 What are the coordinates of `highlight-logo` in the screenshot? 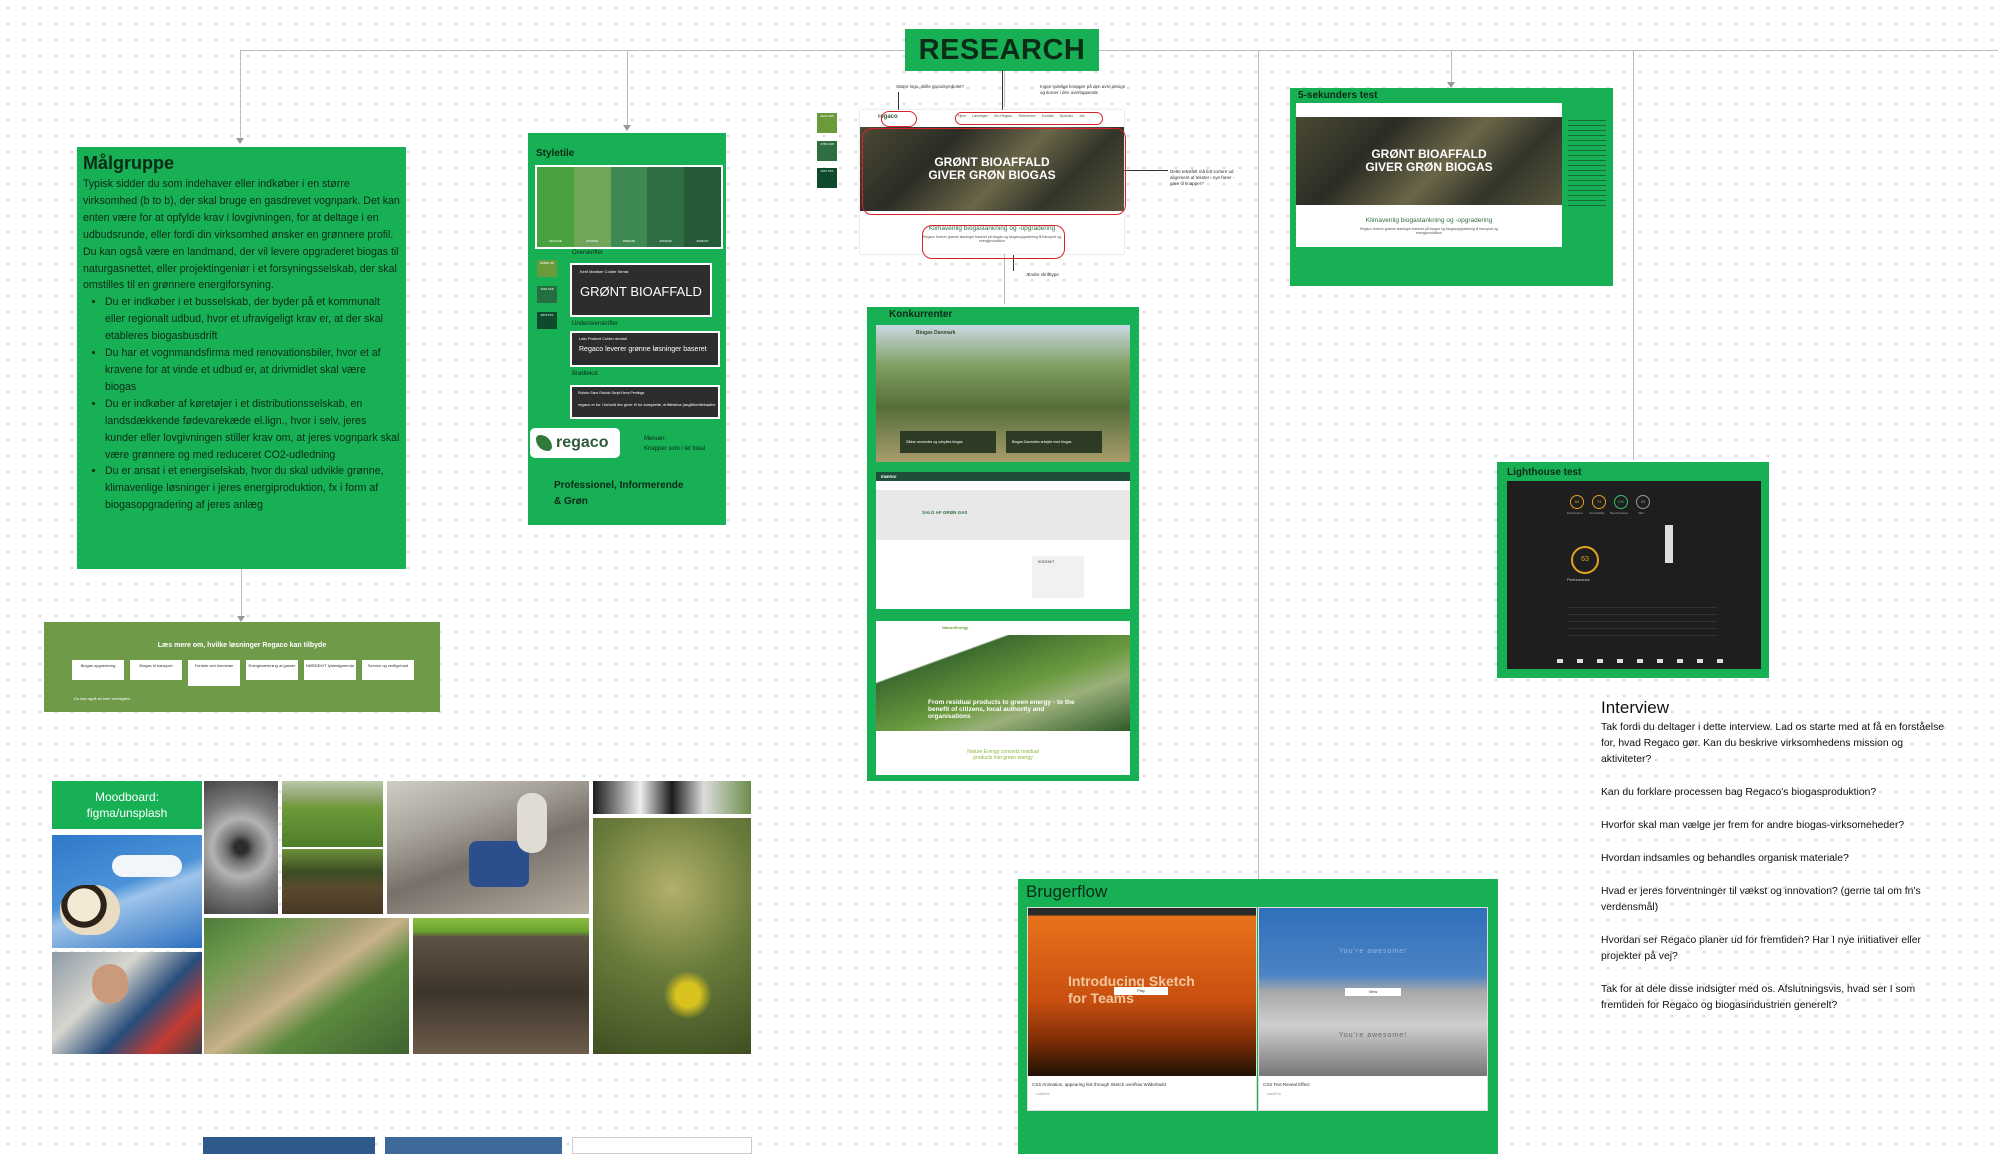 It's located at (899, 119).